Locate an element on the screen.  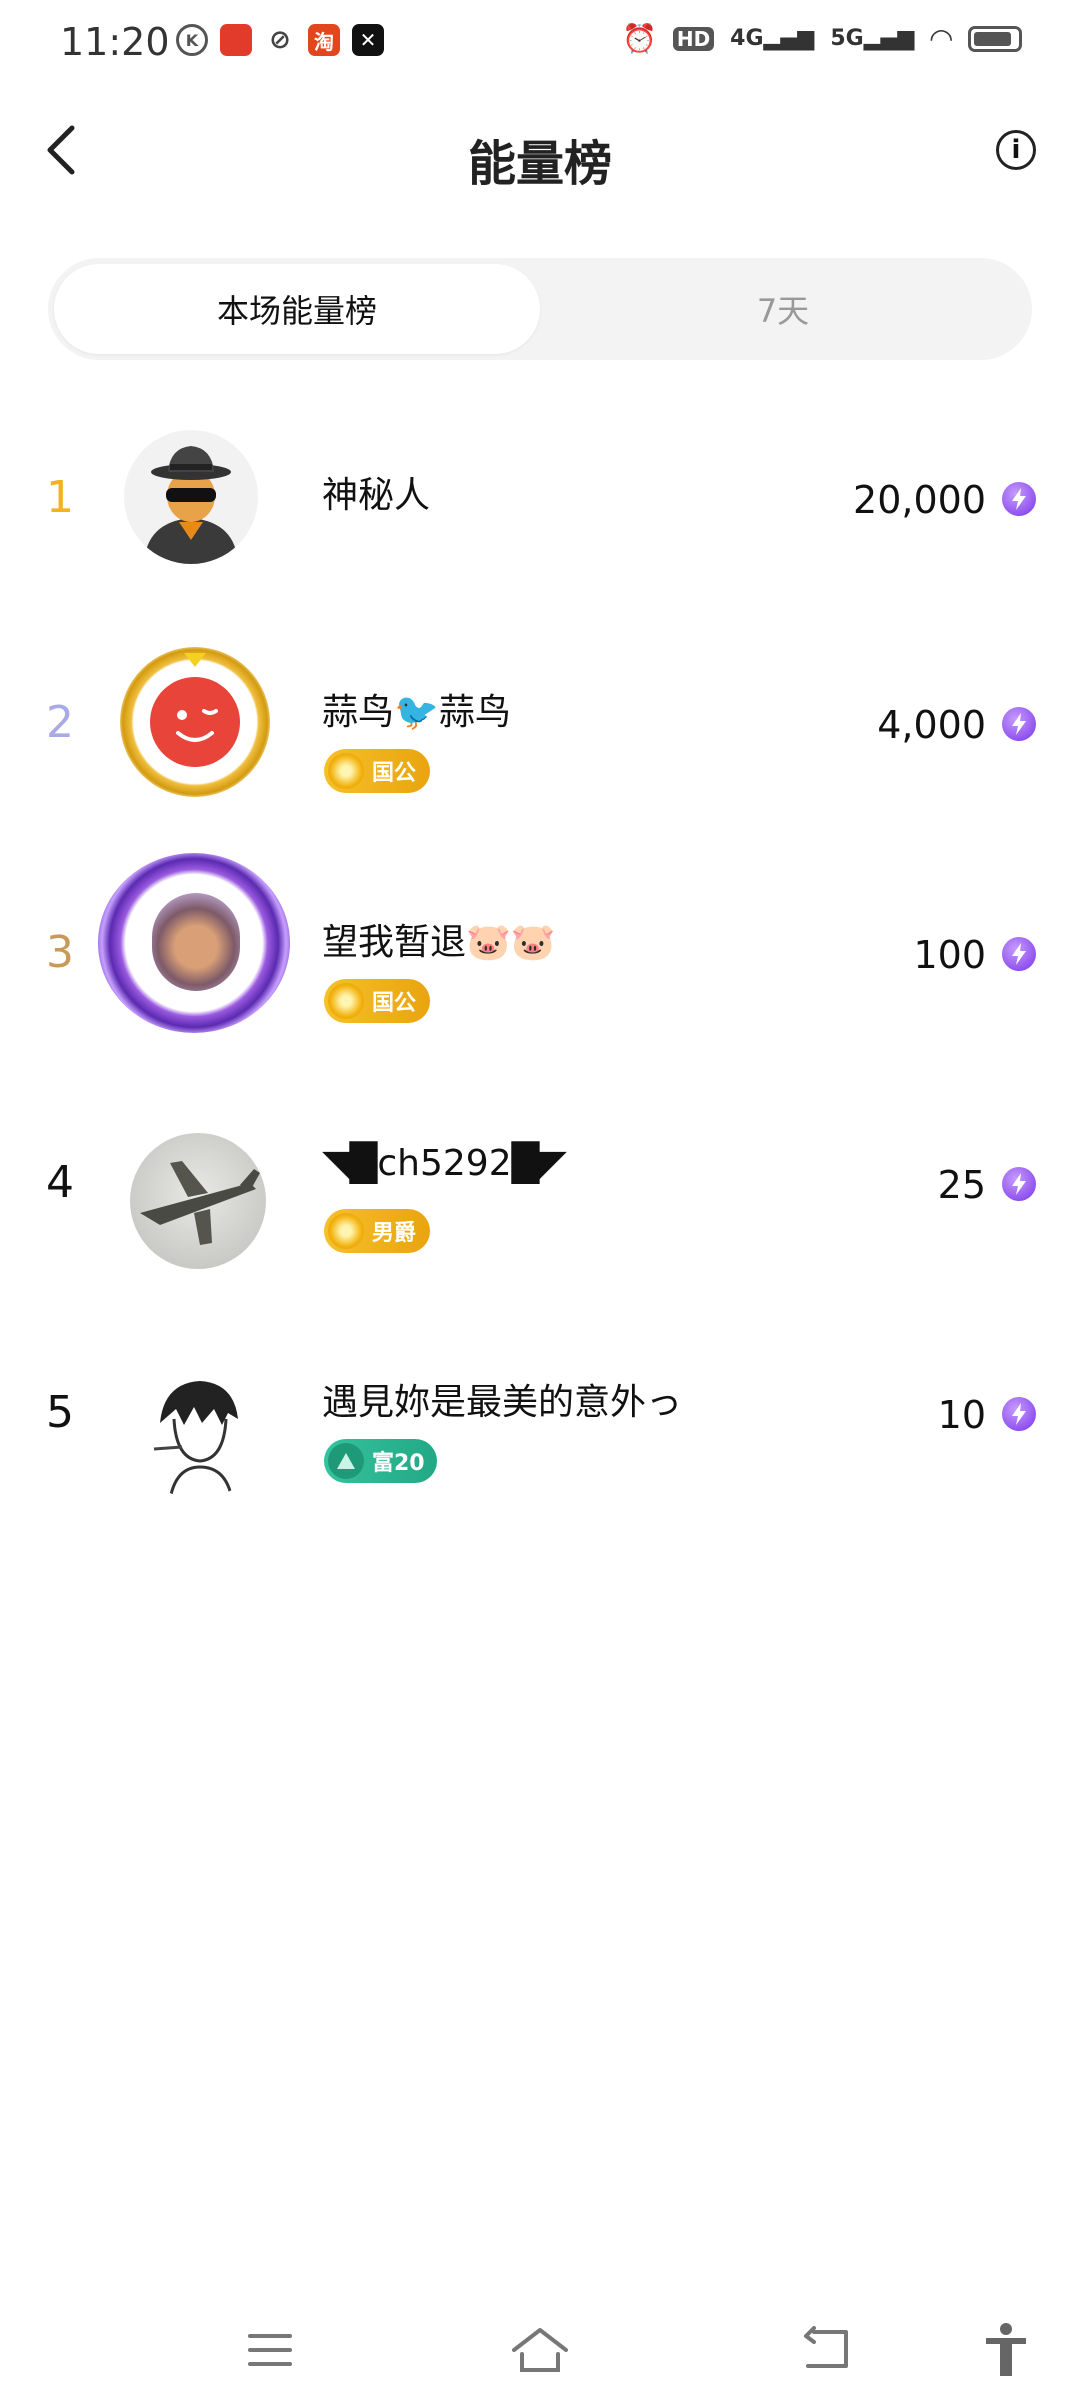
wifi-icon: ◠ is located at coordinates (941, 38).